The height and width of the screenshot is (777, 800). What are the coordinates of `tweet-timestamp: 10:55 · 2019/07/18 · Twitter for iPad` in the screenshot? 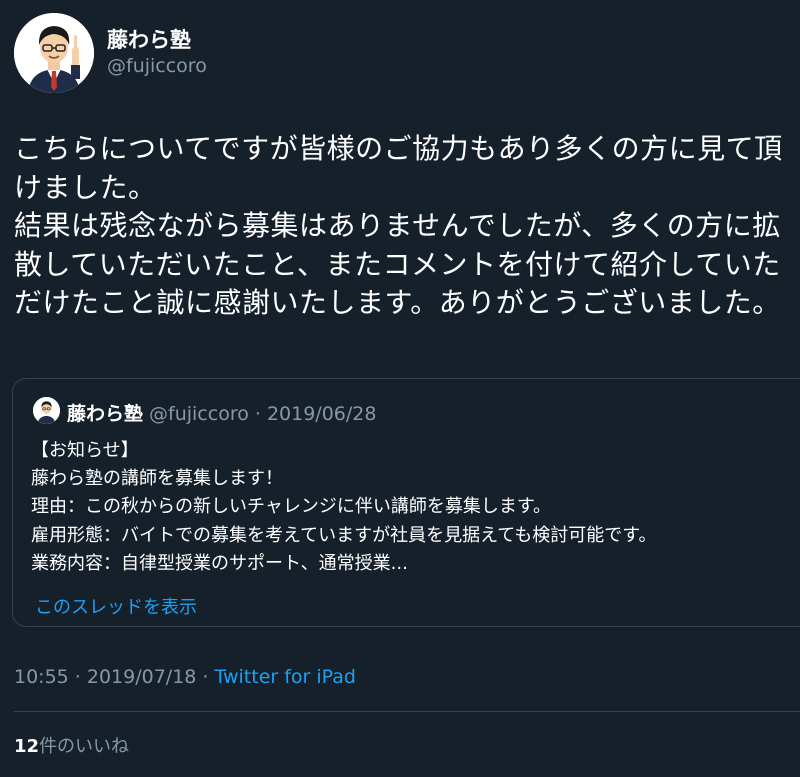 It's located at (185, 677).